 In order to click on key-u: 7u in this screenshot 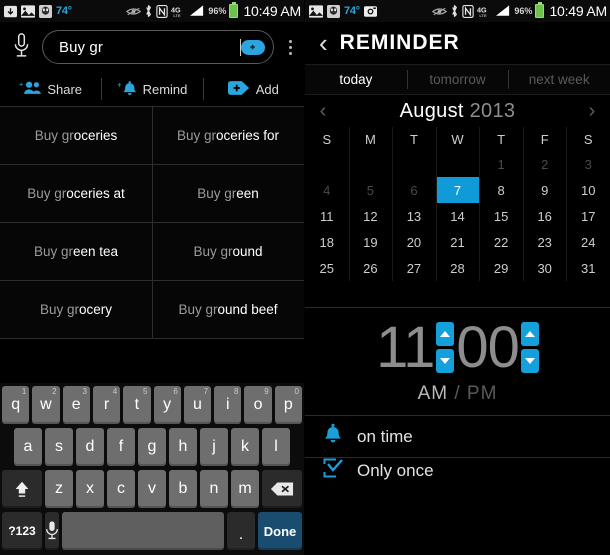, I will do `click(197, 405)`.